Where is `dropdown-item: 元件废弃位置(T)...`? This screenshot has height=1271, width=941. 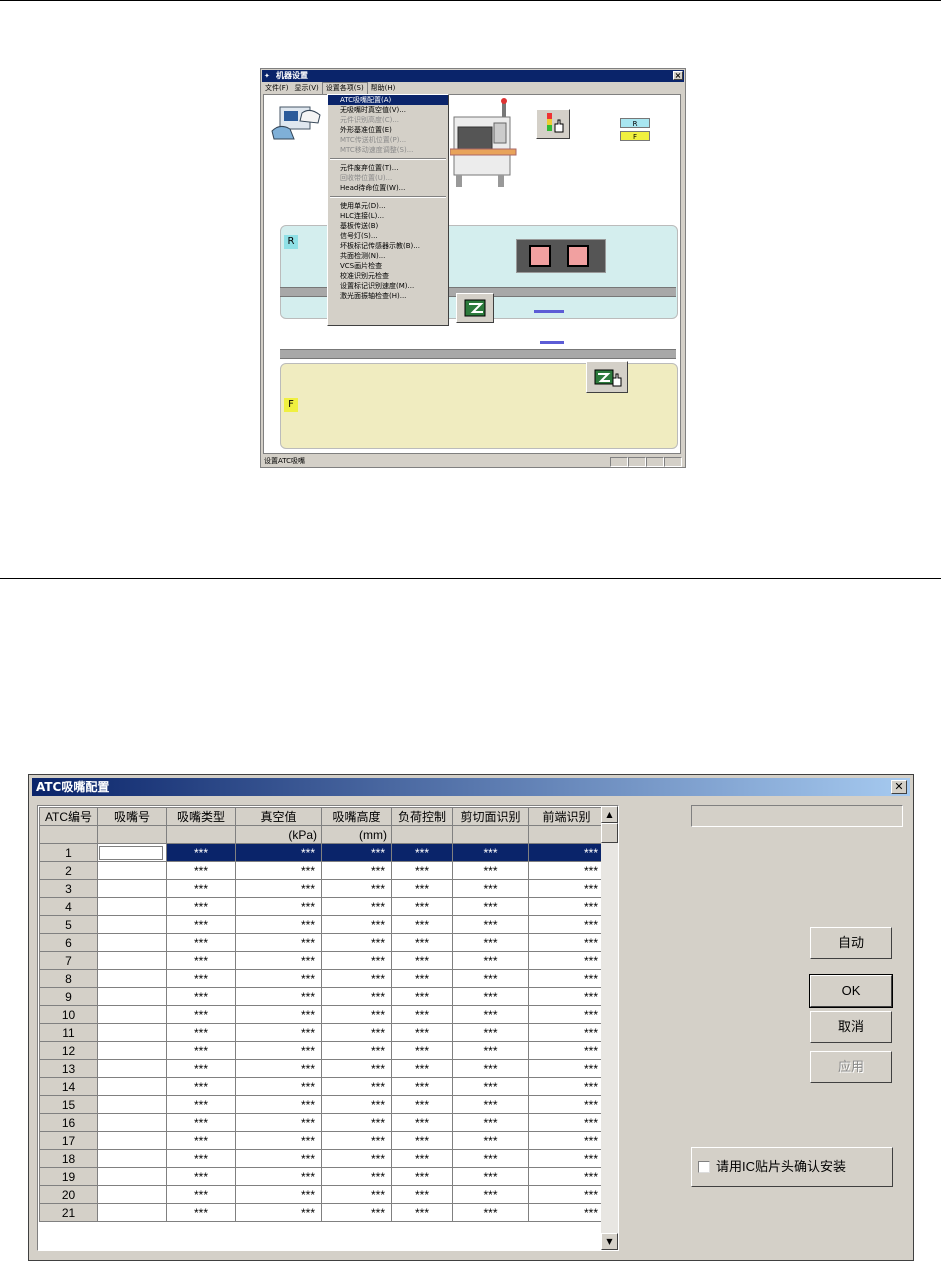 dropdown-item: 元件废弃位置(T)... is located at coordinates (388, 168).